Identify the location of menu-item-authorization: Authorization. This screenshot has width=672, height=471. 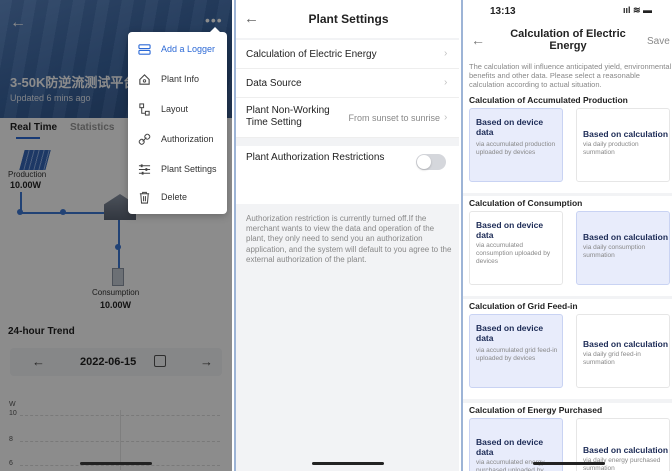
(177, 140).